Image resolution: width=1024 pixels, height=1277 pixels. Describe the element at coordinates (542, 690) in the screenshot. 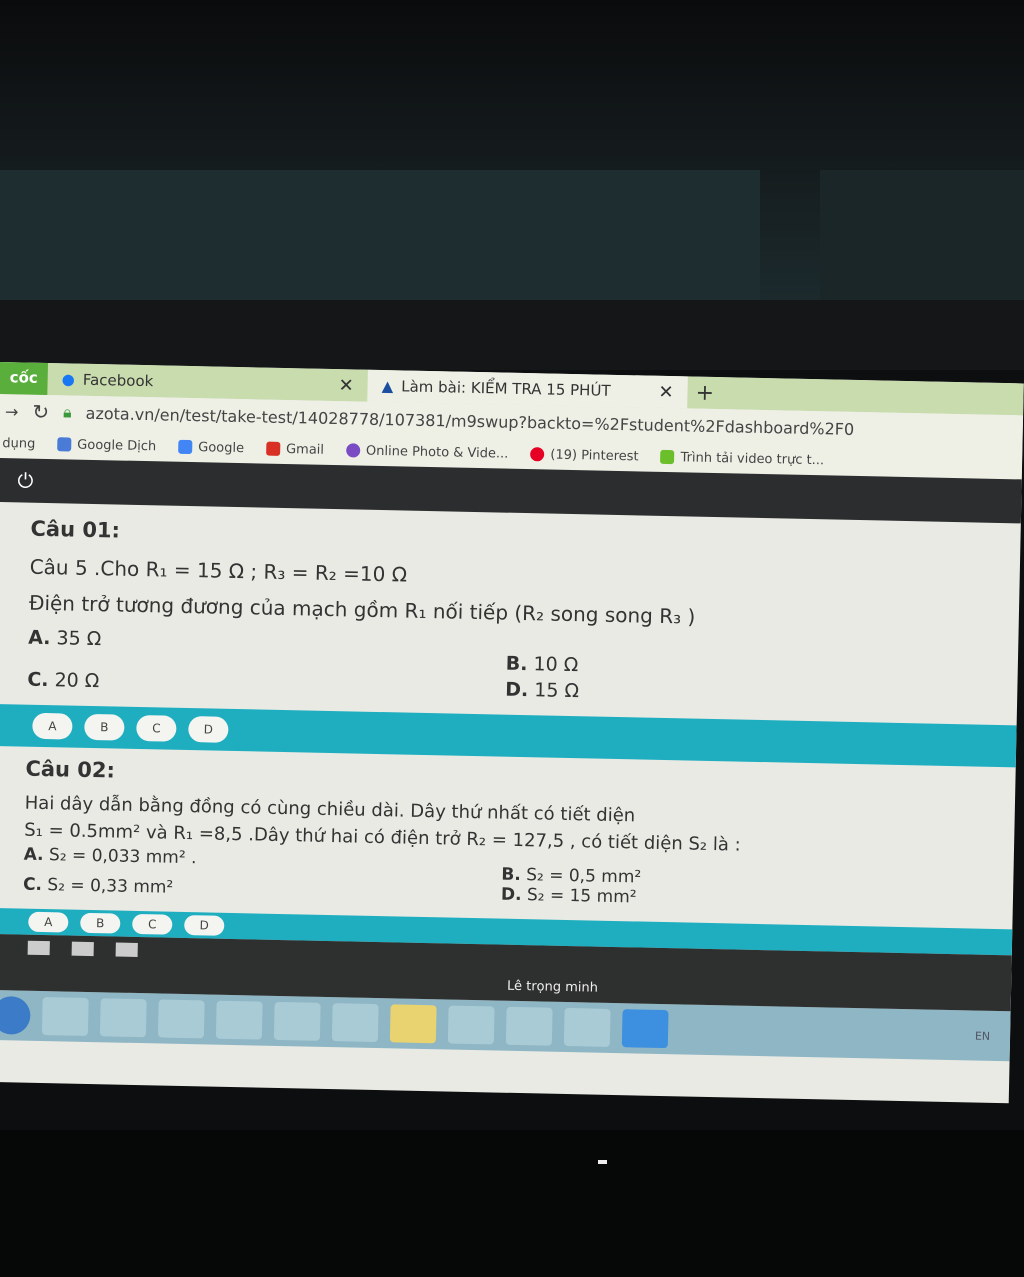

I see `option-d: D. 15 Ω` at that location.